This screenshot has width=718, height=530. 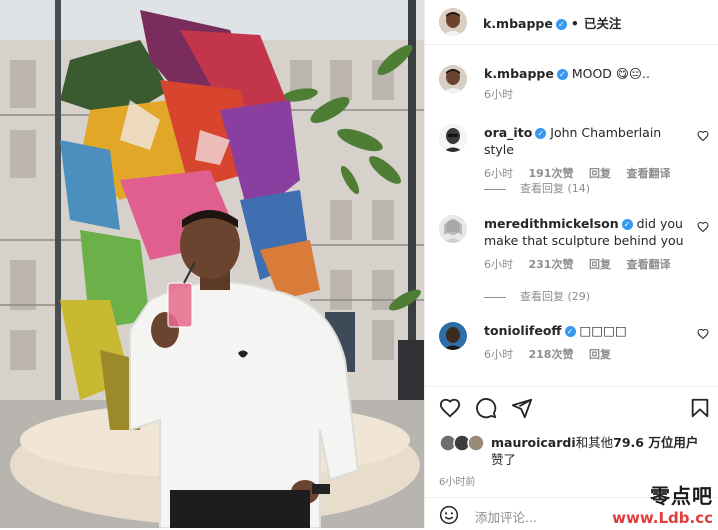 I want to click on caption-username: k.mbappe, so click(x=519, y=73).